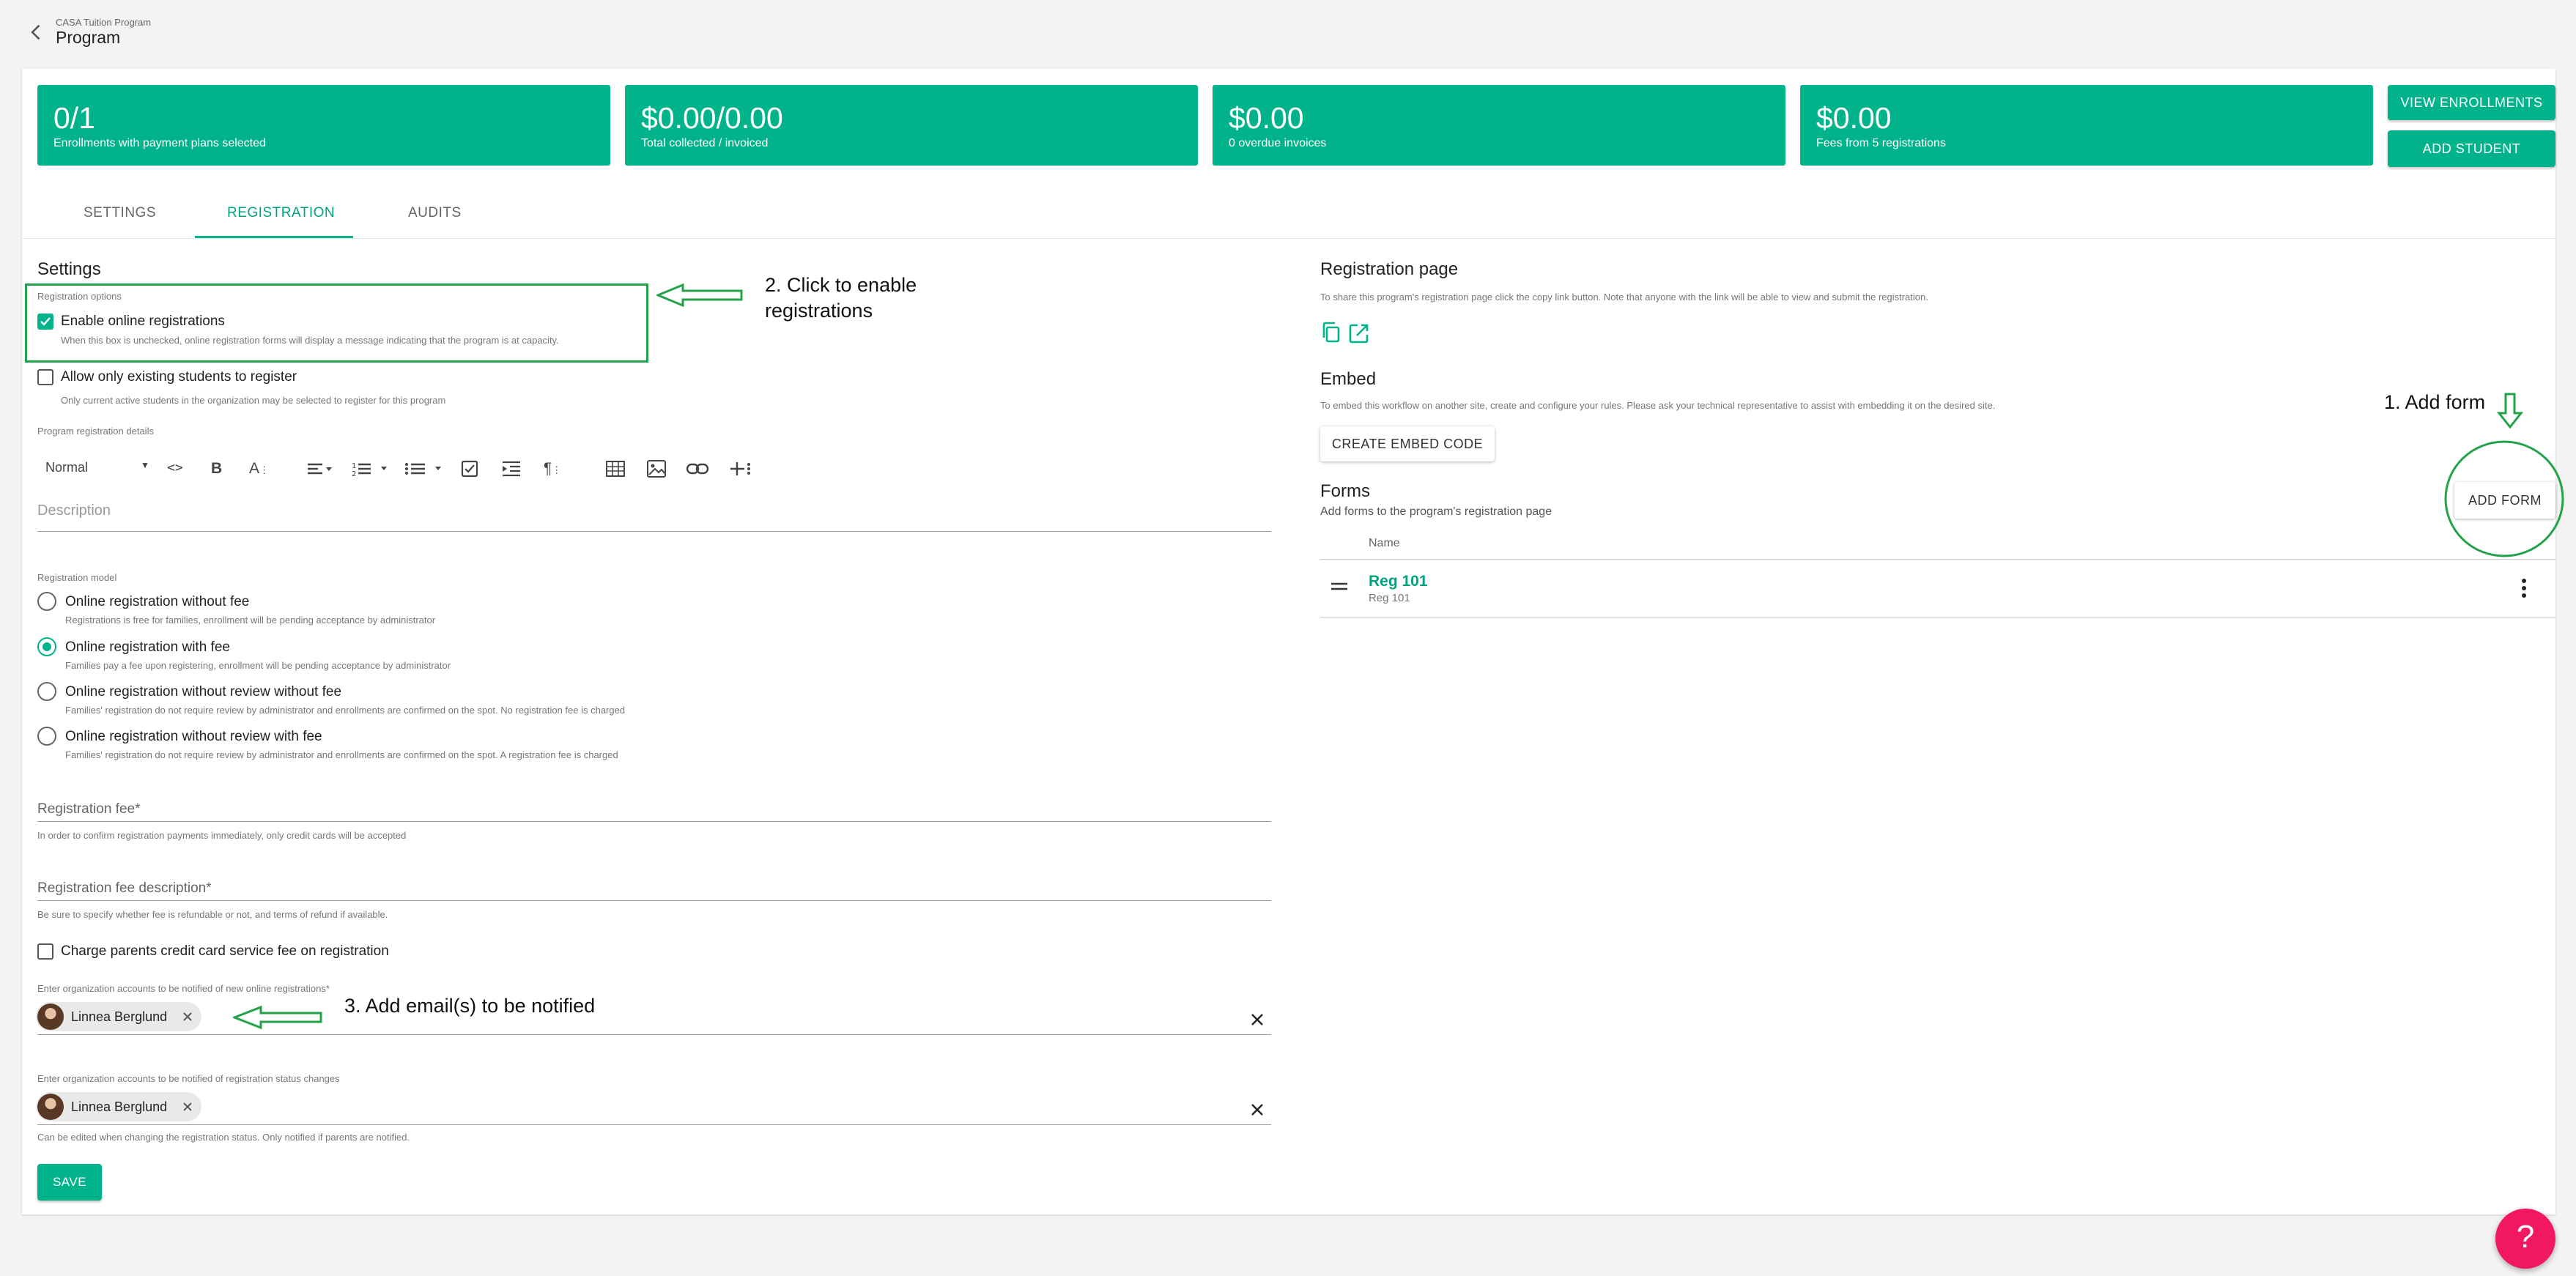 Image resolution: width=2576 pixels, height=1276 pixels. I want to click on annotation-add-form: 1. Add form, so click(2435, 402).